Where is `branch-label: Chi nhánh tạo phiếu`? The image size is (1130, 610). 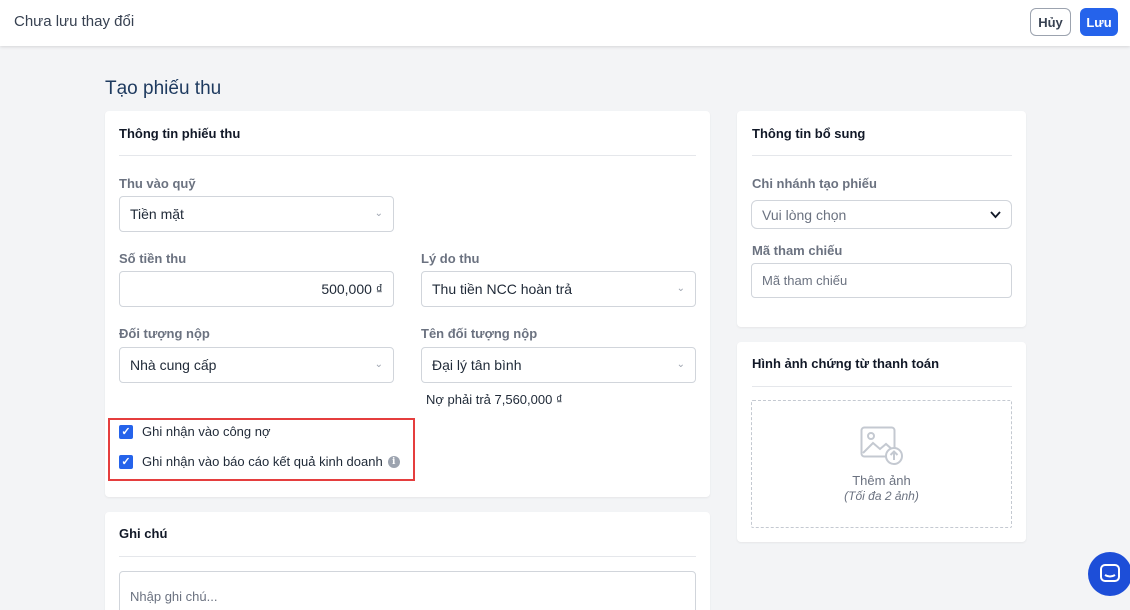
branch-label: Chi nhánh tạo phiếu is located at coordinates (814, 183).